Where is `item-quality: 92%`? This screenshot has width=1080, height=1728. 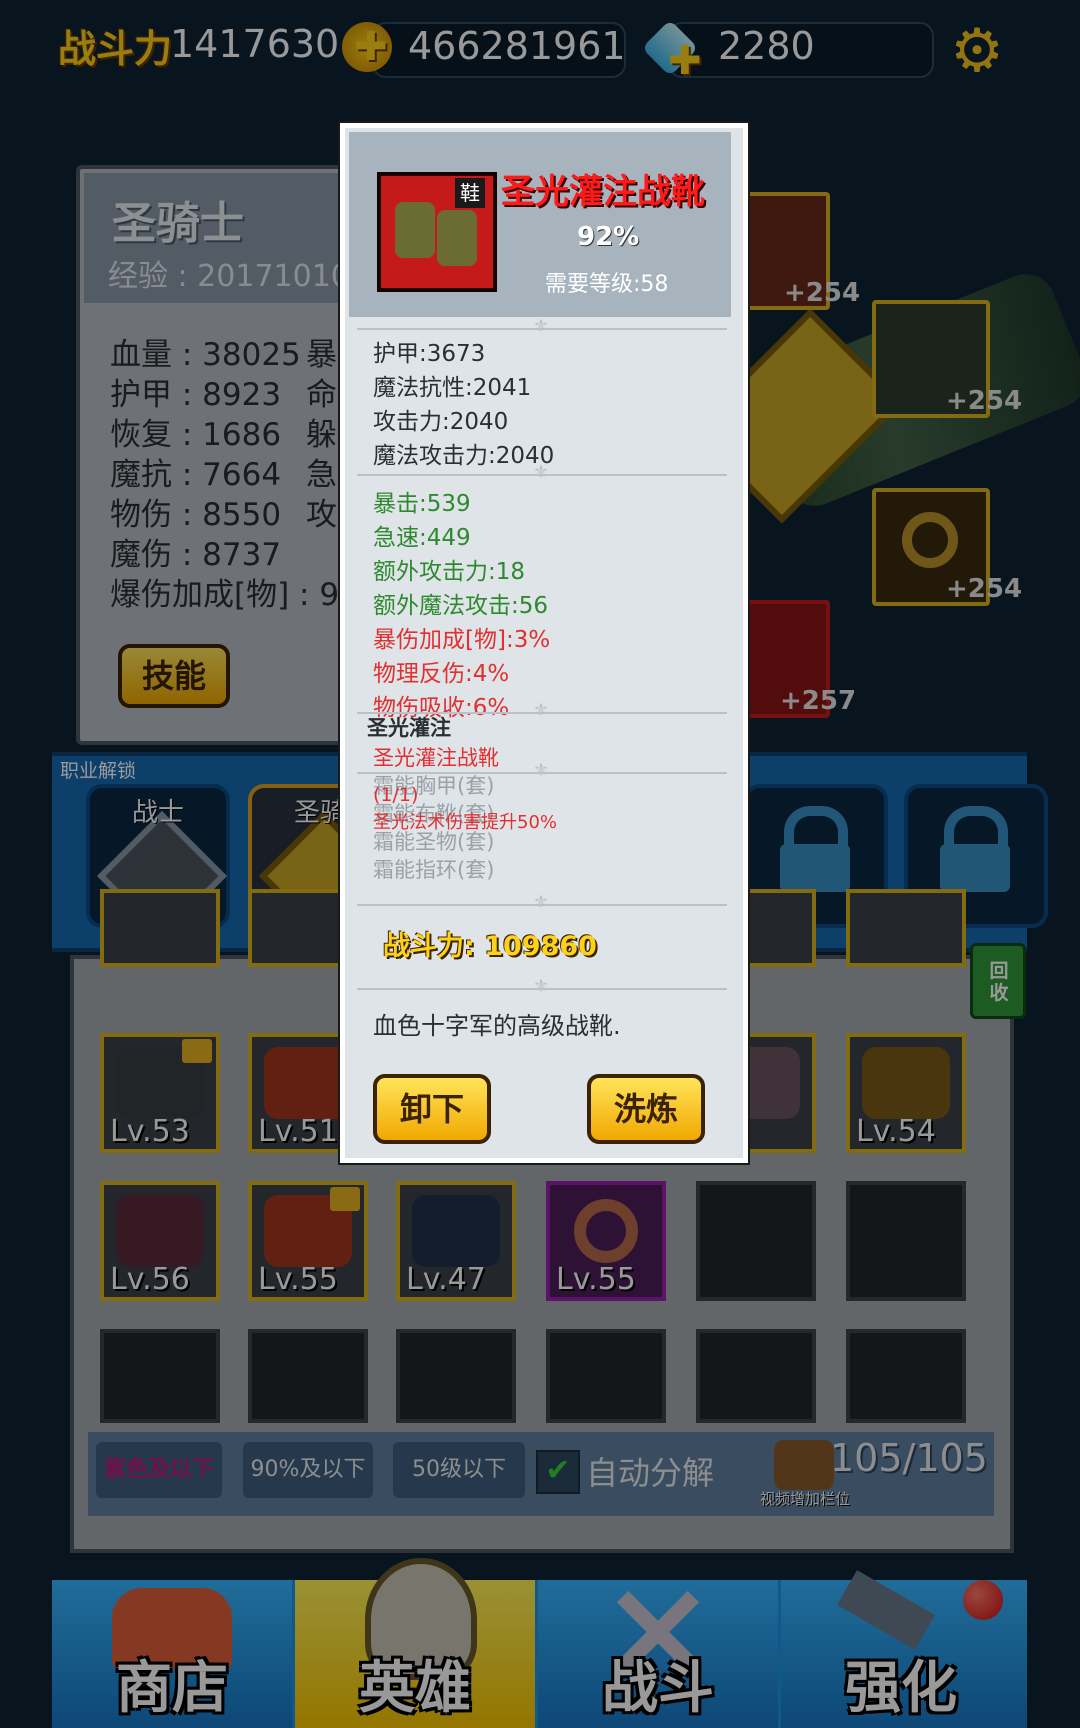 item-quality: 92% is located at coordinates (608, 237).